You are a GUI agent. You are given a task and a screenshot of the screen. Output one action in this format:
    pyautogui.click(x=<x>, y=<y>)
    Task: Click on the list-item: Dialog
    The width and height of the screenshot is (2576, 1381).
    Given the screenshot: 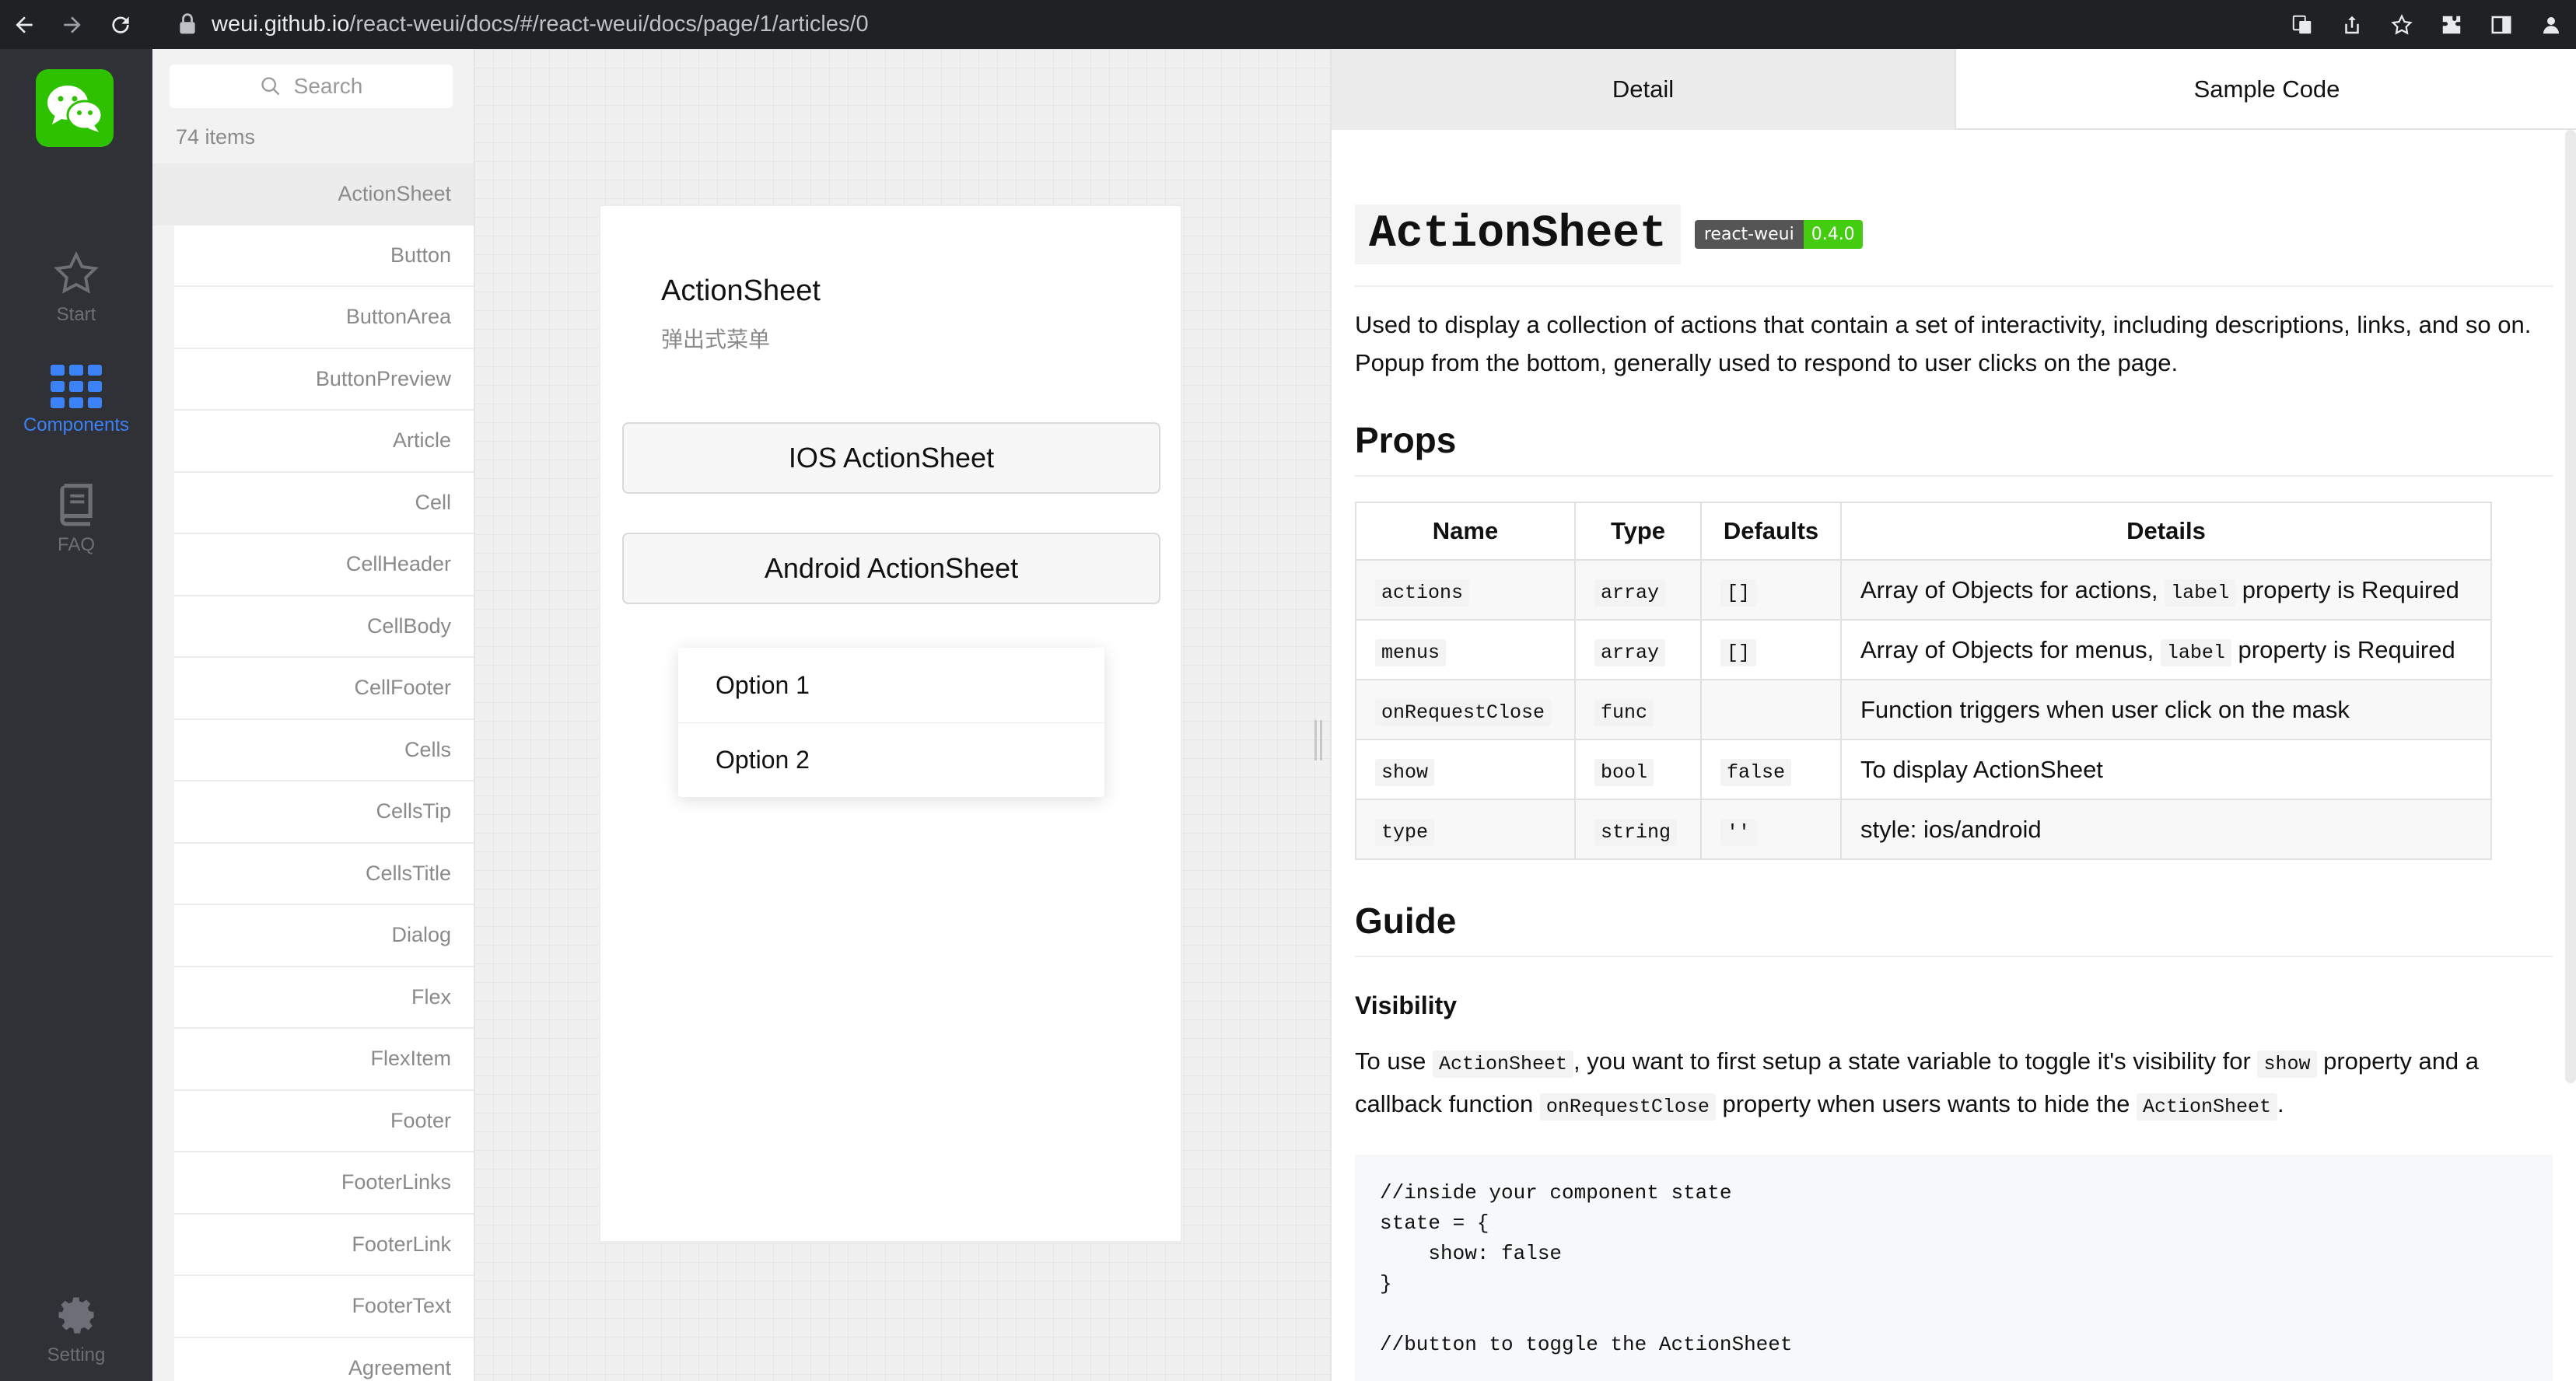 What is the action you would take?
    pyautogui.click(x=324, y=936)
    